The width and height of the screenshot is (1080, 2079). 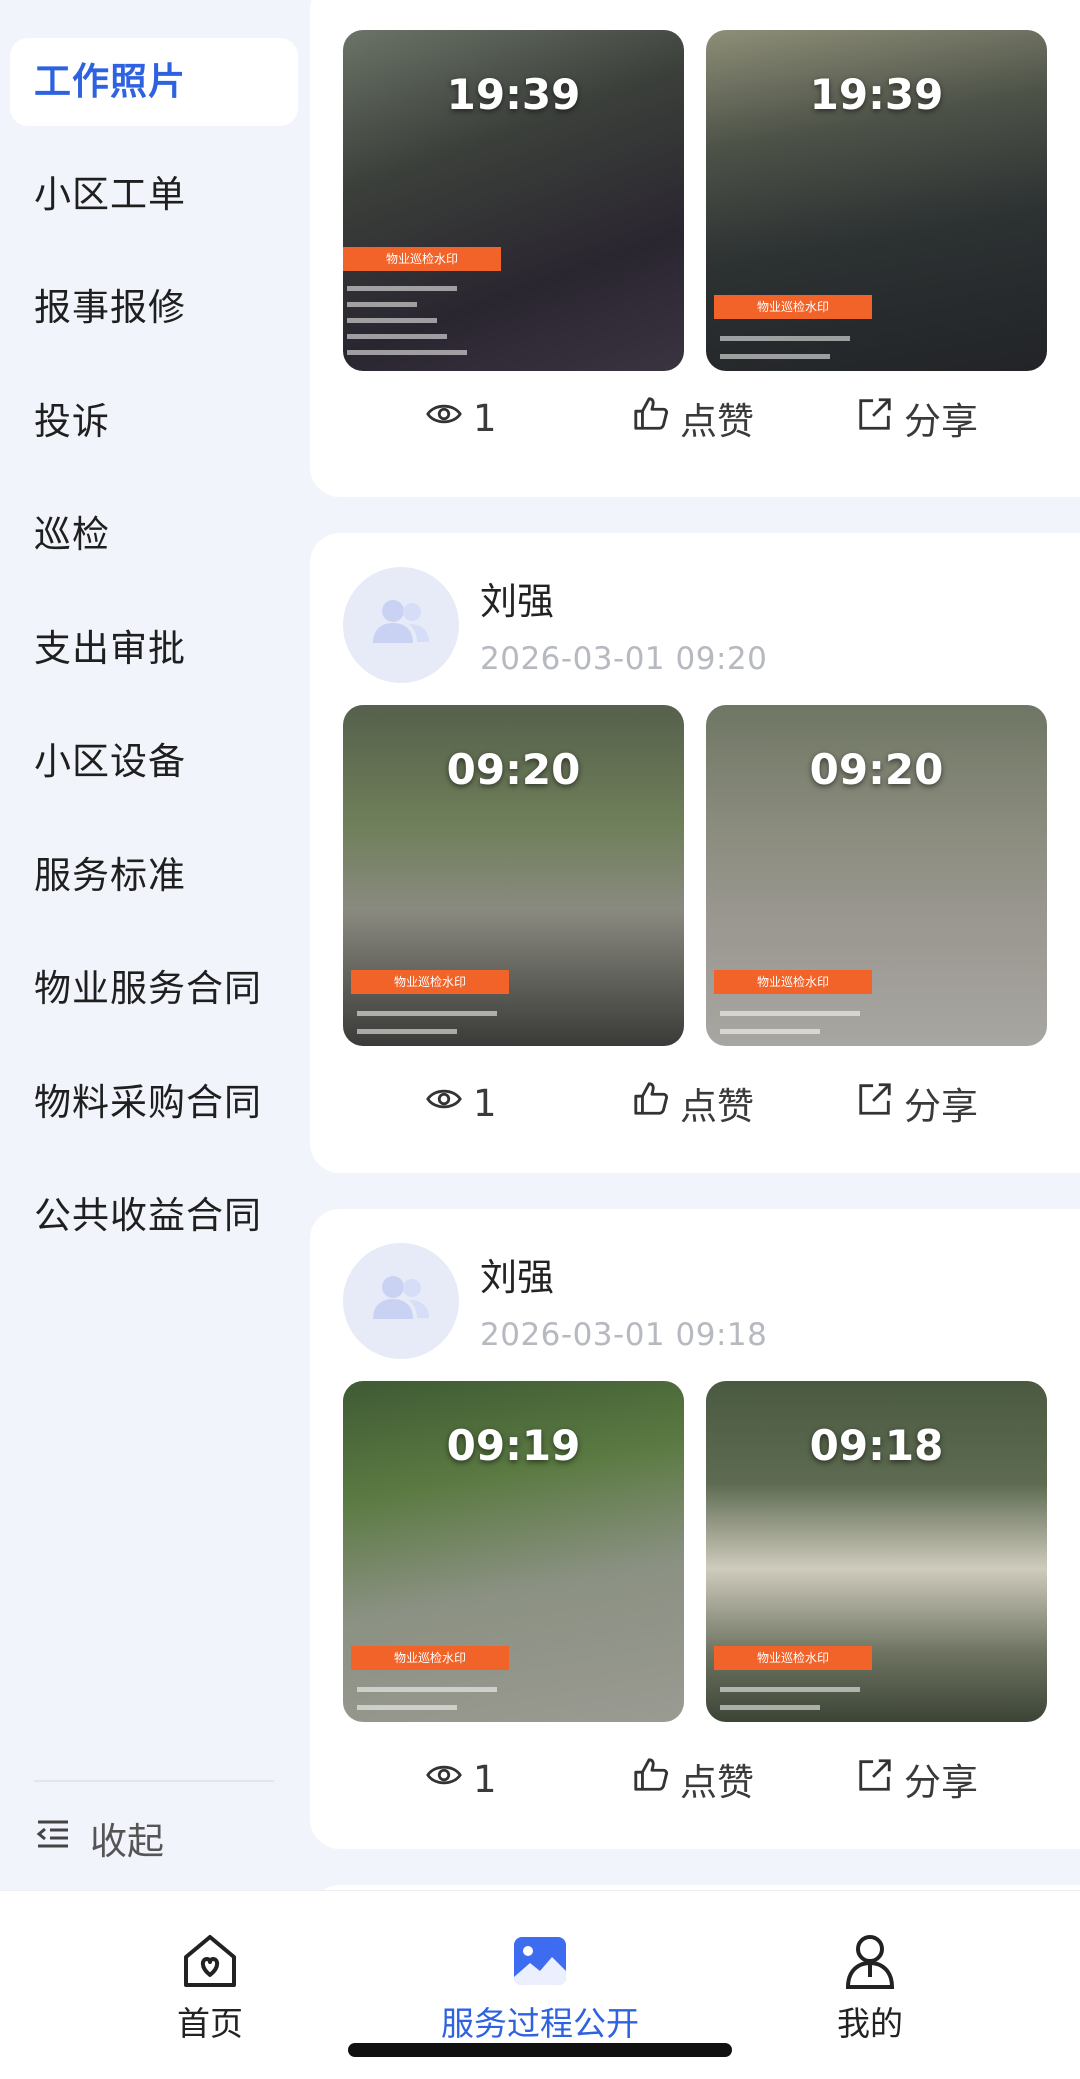 I want to click on photo-time: 09:18, so click(x=876, y=1445).